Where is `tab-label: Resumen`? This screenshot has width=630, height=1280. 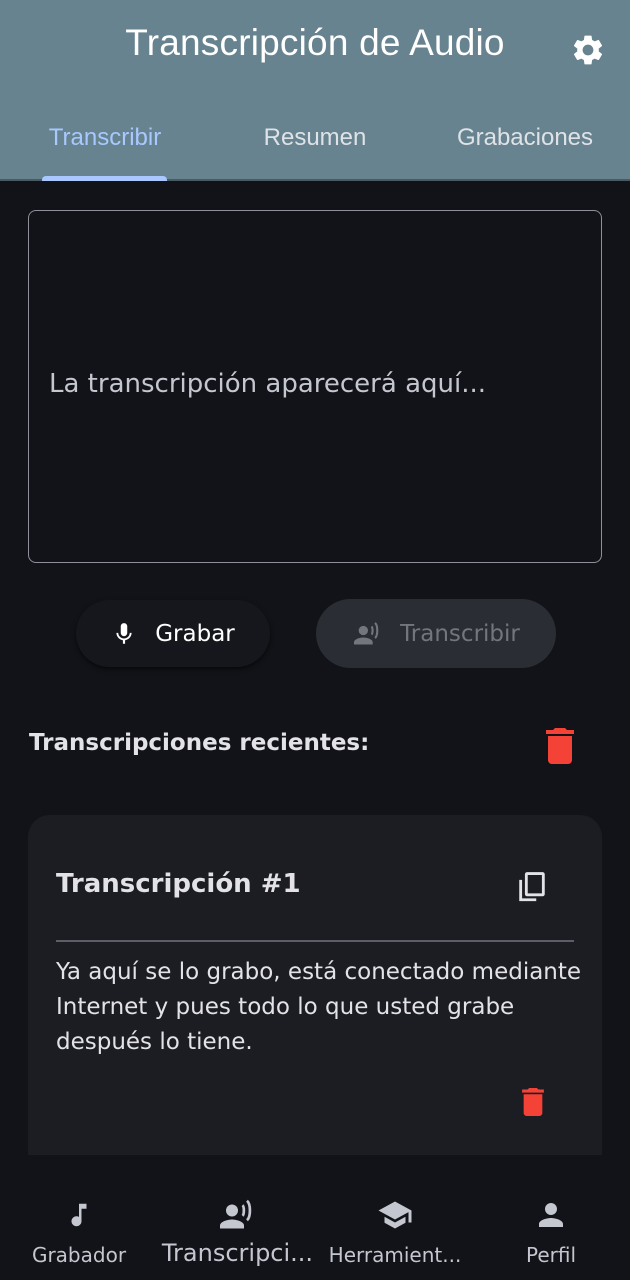 tab-label: Resumen is located at coordinates (315, 137).